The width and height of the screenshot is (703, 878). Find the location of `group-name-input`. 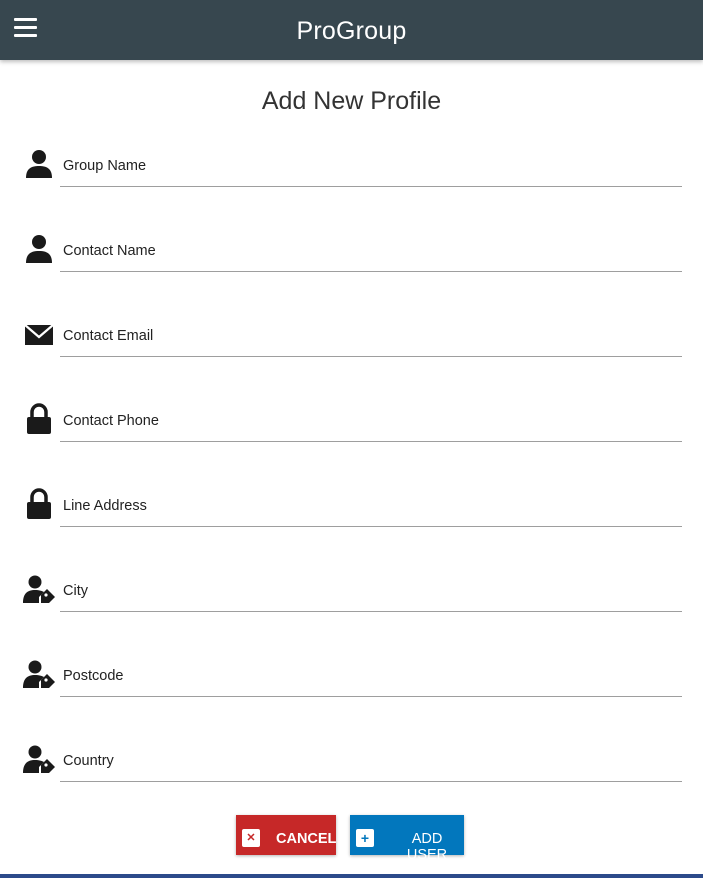

group-name-input is located at coordinates (373, 169).